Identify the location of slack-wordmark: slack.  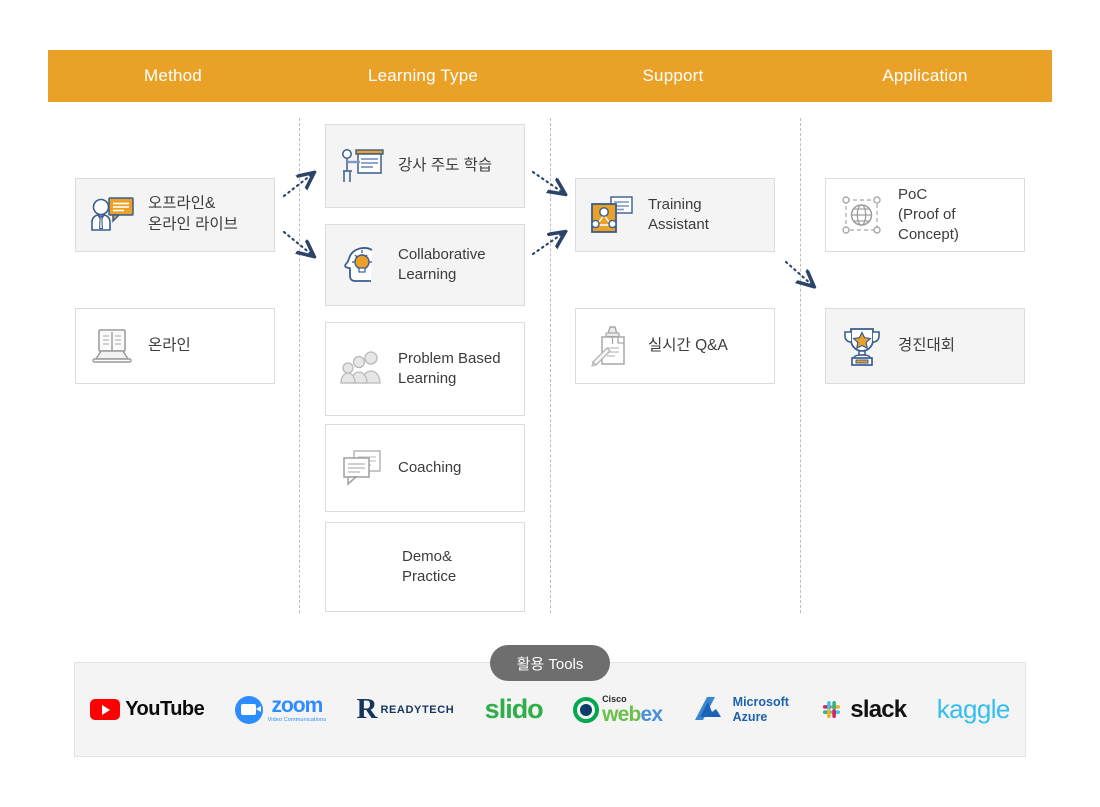
(878, 709).